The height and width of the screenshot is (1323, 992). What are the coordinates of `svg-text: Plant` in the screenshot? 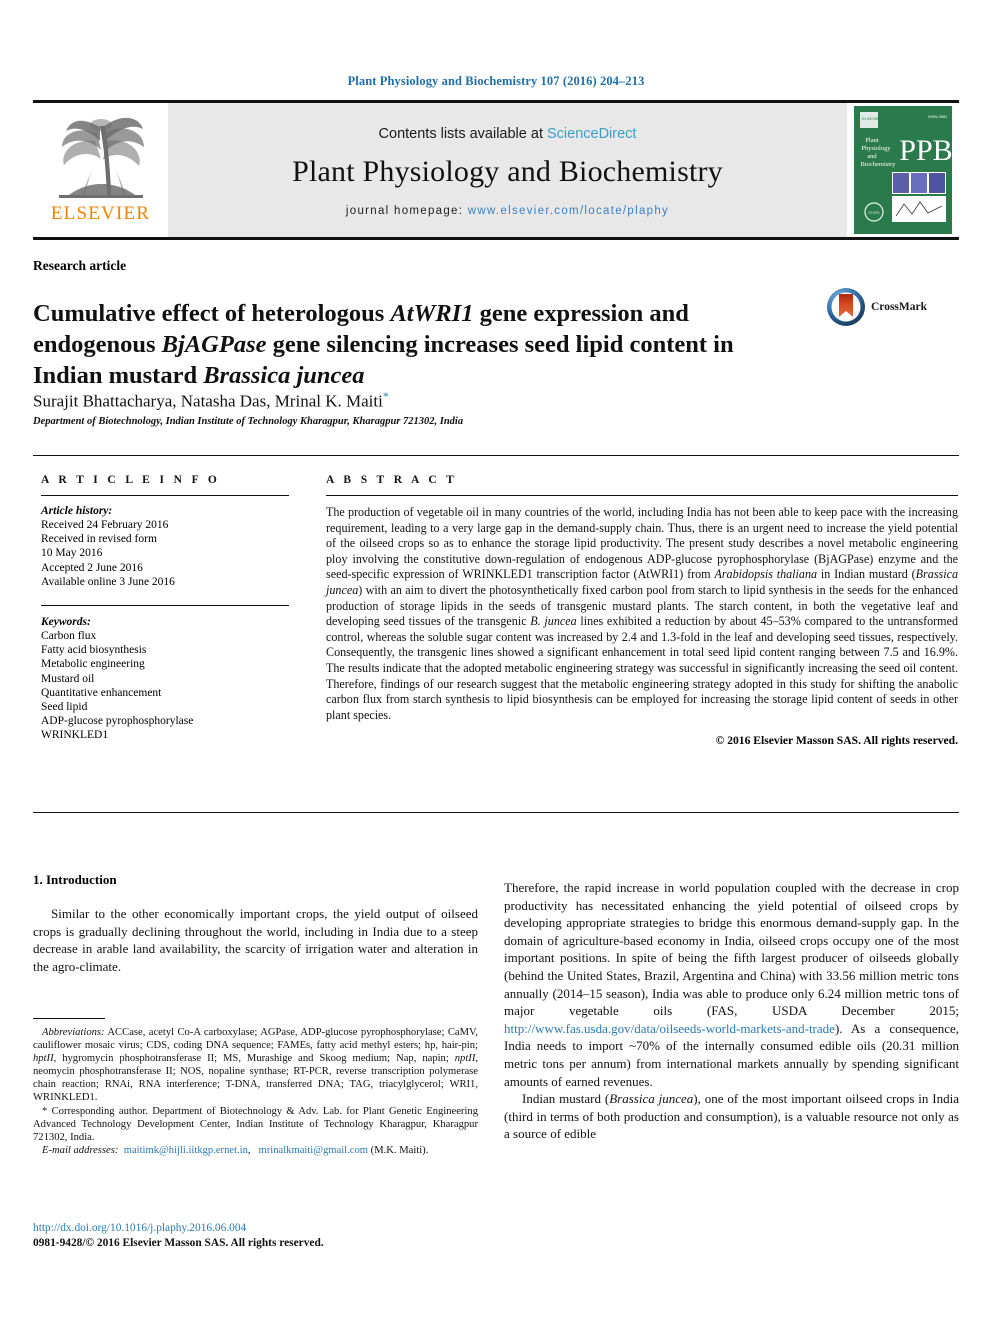 It's located at (872, 140).